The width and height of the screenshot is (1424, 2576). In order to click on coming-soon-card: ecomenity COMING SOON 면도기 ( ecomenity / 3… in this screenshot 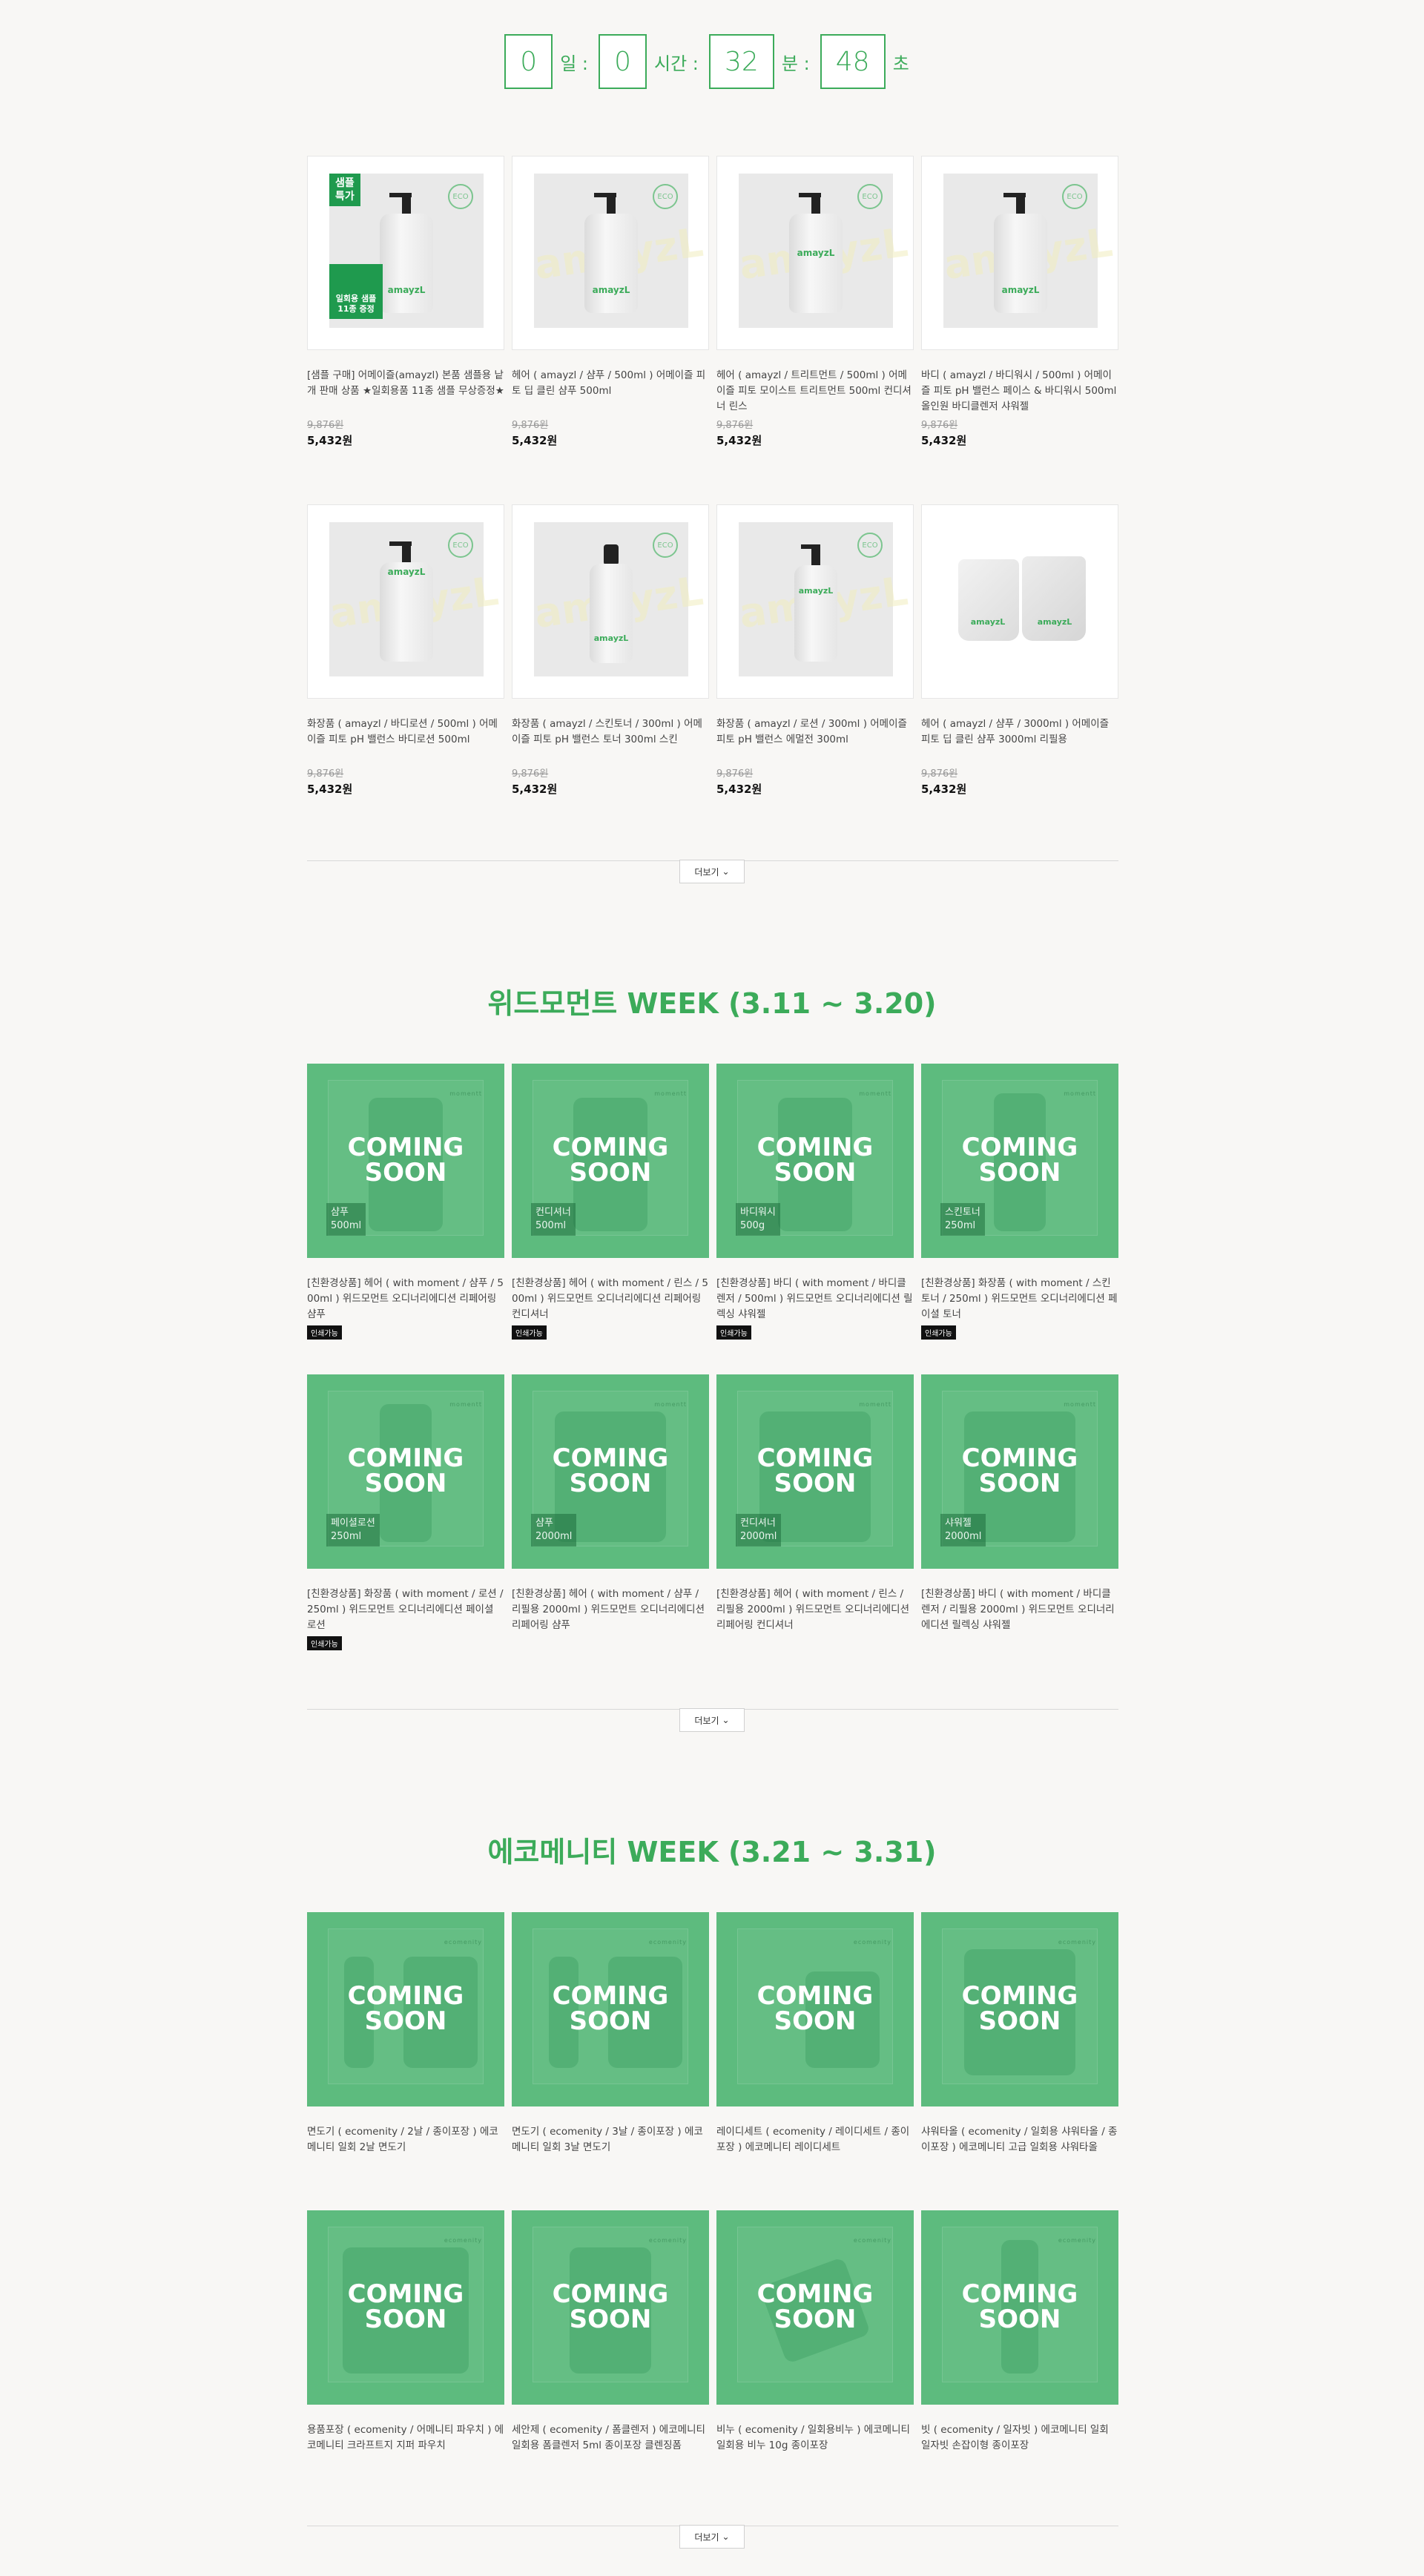, I will do `click(610, 2033)`.